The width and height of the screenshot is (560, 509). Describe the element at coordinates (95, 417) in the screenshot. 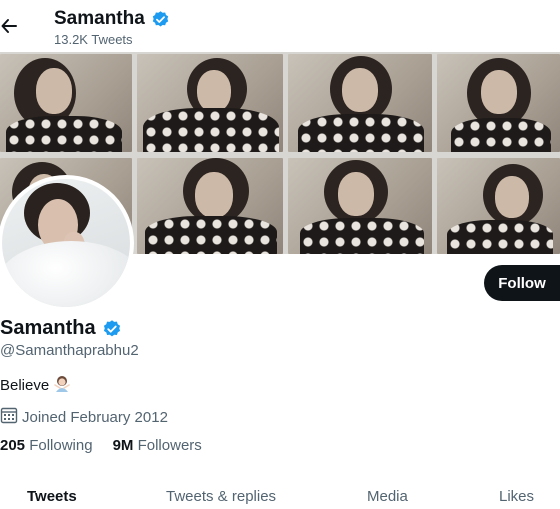

I see `join-date-text: Joined February 2012` at that location.